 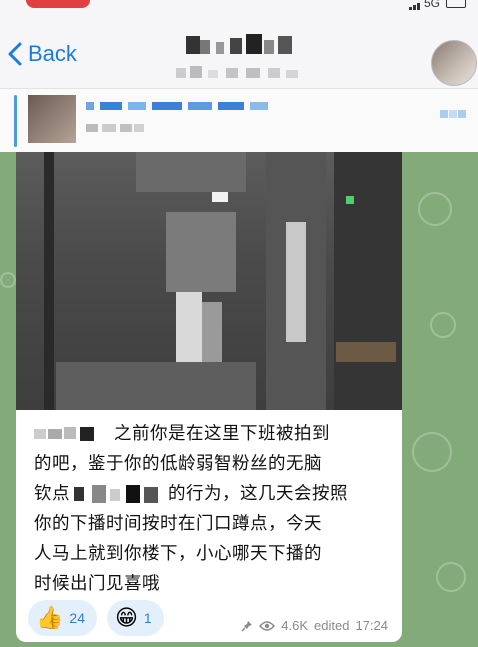 I want to click on redacted-name, so click(x=64, y=434).